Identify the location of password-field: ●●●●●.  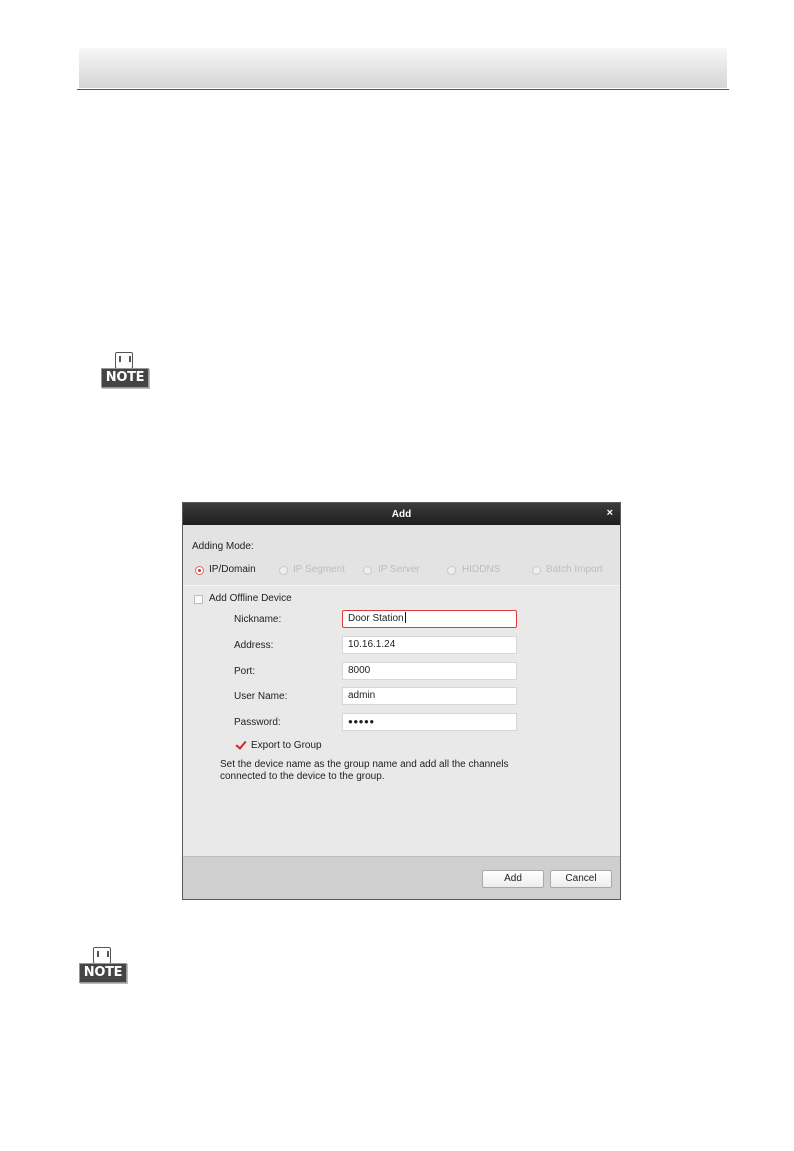
(429, 722).